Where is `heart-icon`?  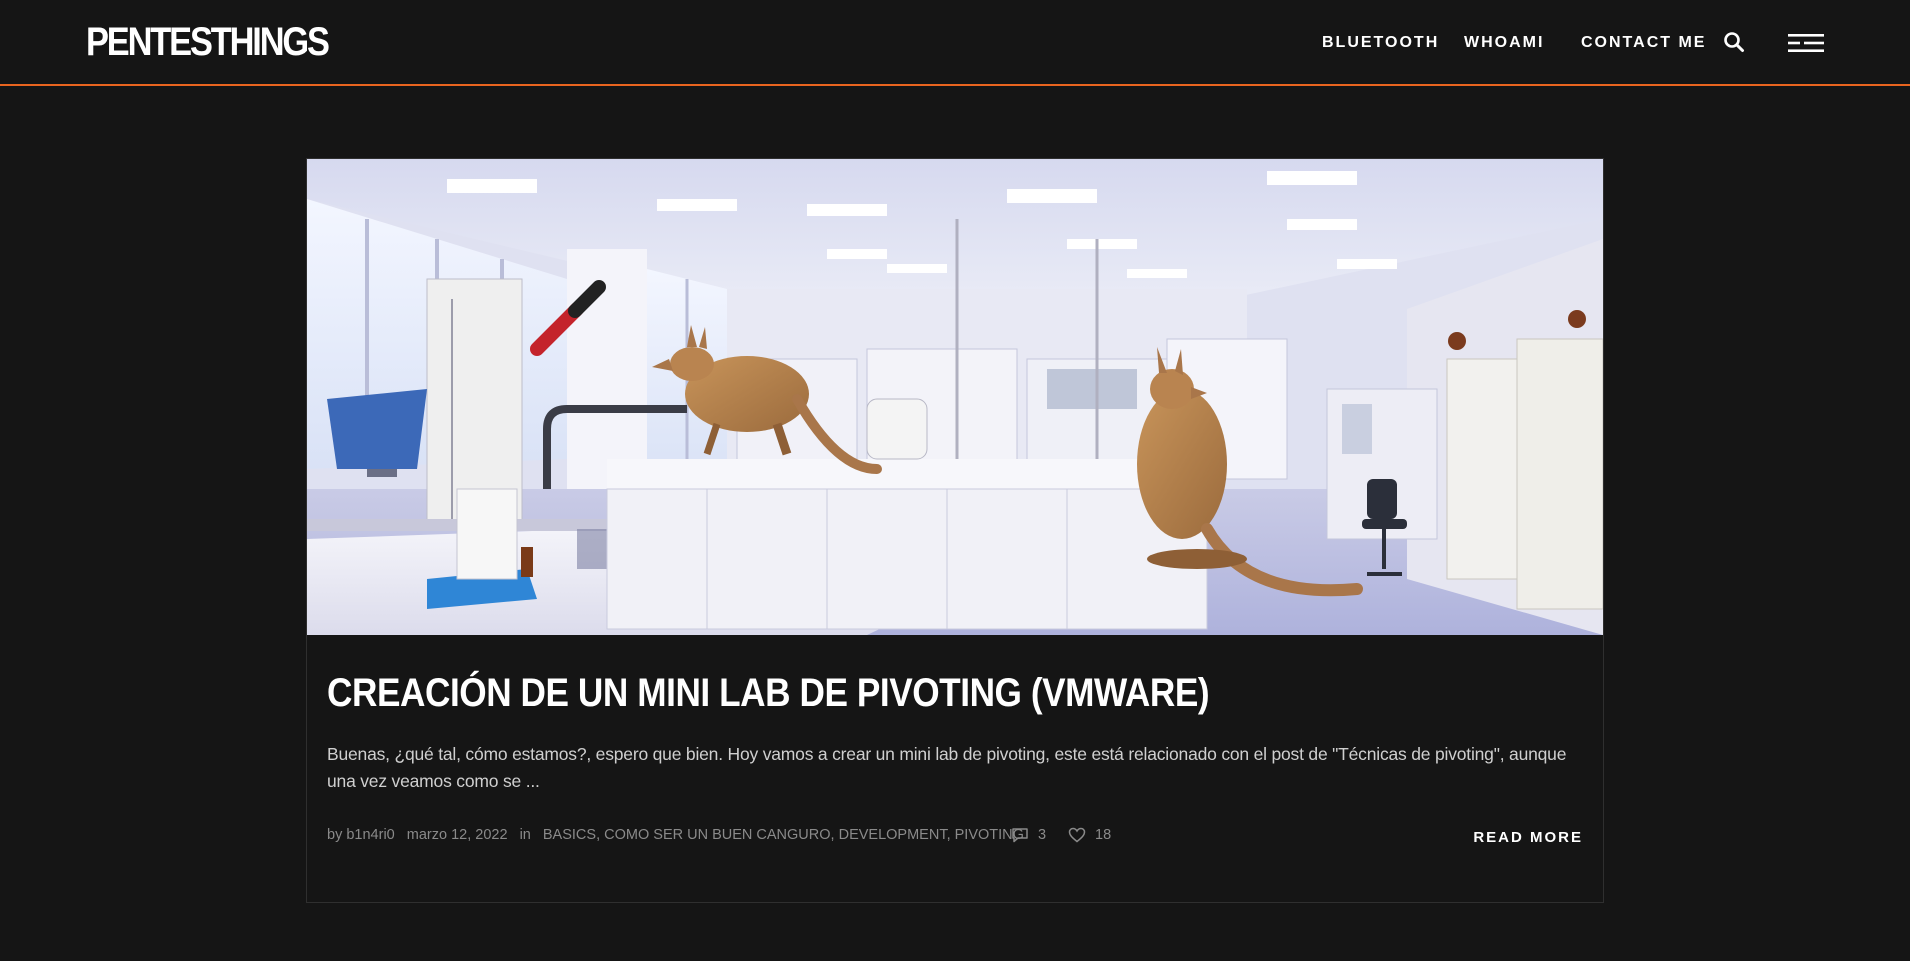
heart-icon is located at coordinates (1077, 835).